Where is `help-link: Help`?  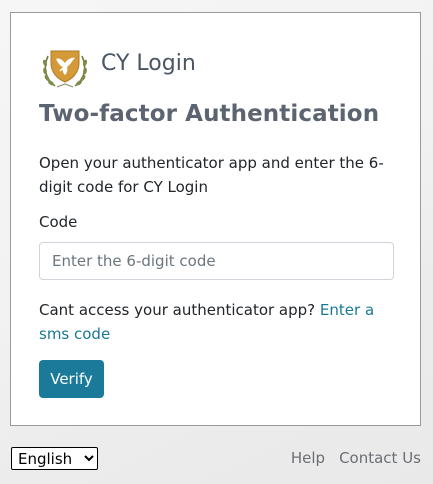 help-link: Help is located at coordinates (308, 458).